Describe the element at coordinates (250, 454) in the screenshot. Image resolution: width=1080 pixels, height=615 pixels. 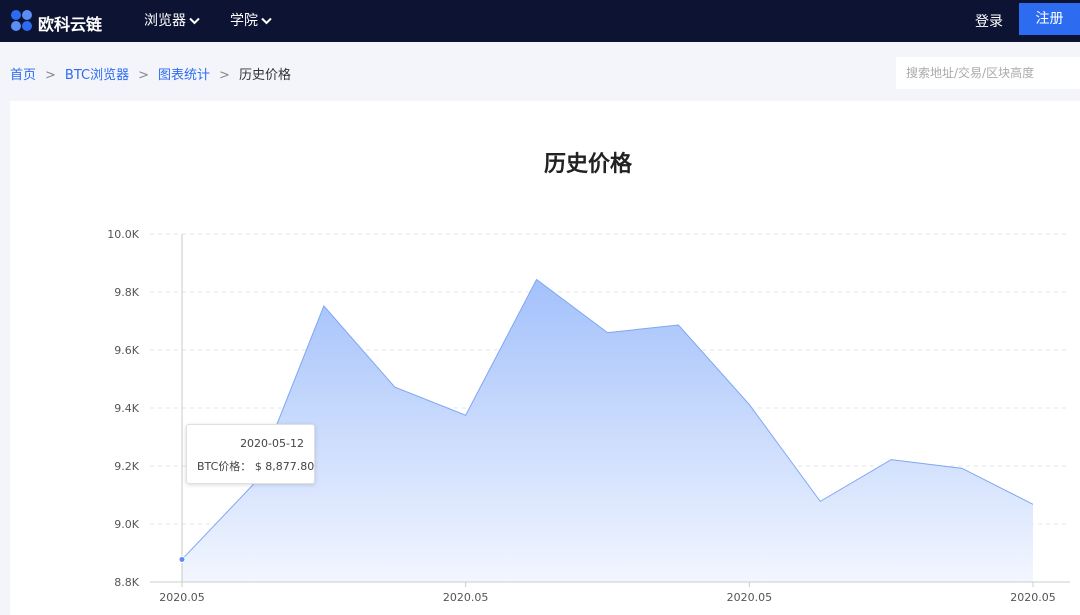
I see `chart-tooltip: 2020-05-12 BTC价格： $ 8,877.80` at that location.